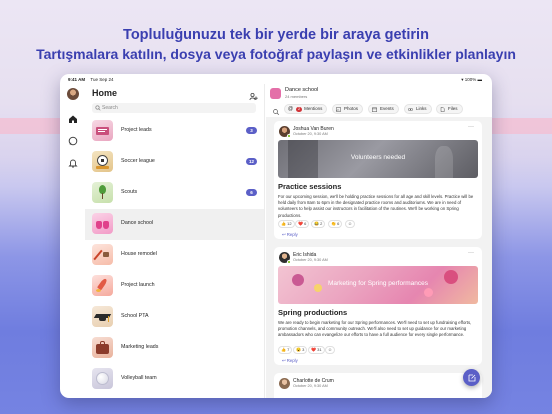 Image resolution: width=552 pixels, height=414 pixels. Describe the element at coordinates (310, 186) in the screenshot. I see `post-title: Practice sessions` at that location.